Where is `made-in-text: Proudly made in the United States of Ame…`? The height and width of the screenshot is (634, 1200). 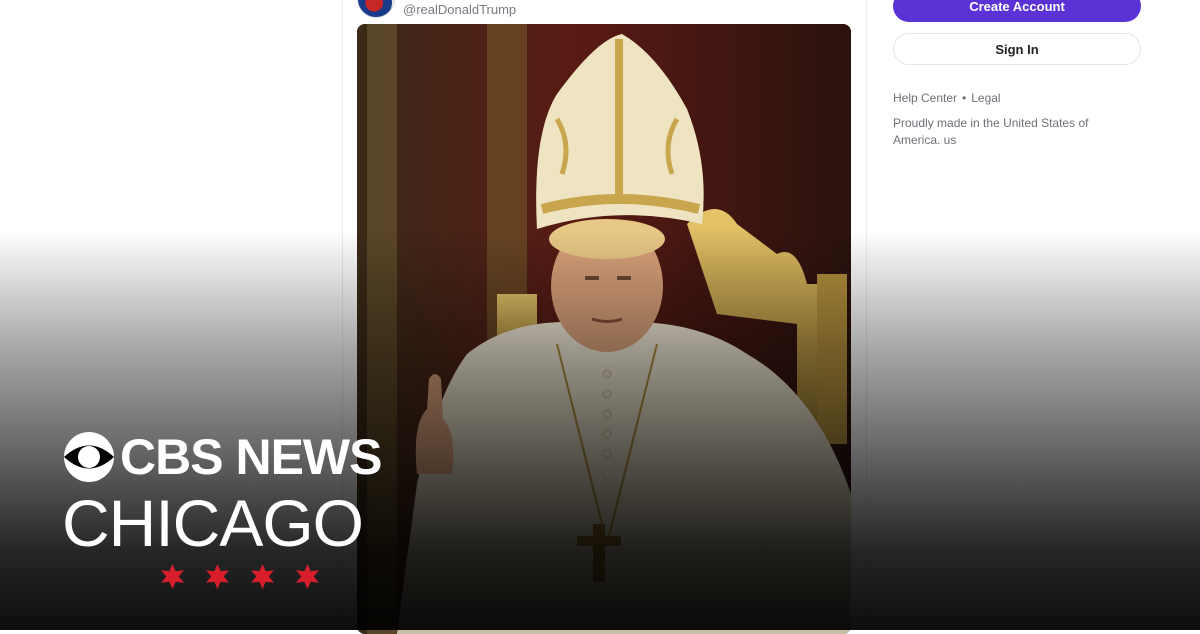
made-in-text: Proudly made in the United States of Ame… is located at coordinates (991, 131).